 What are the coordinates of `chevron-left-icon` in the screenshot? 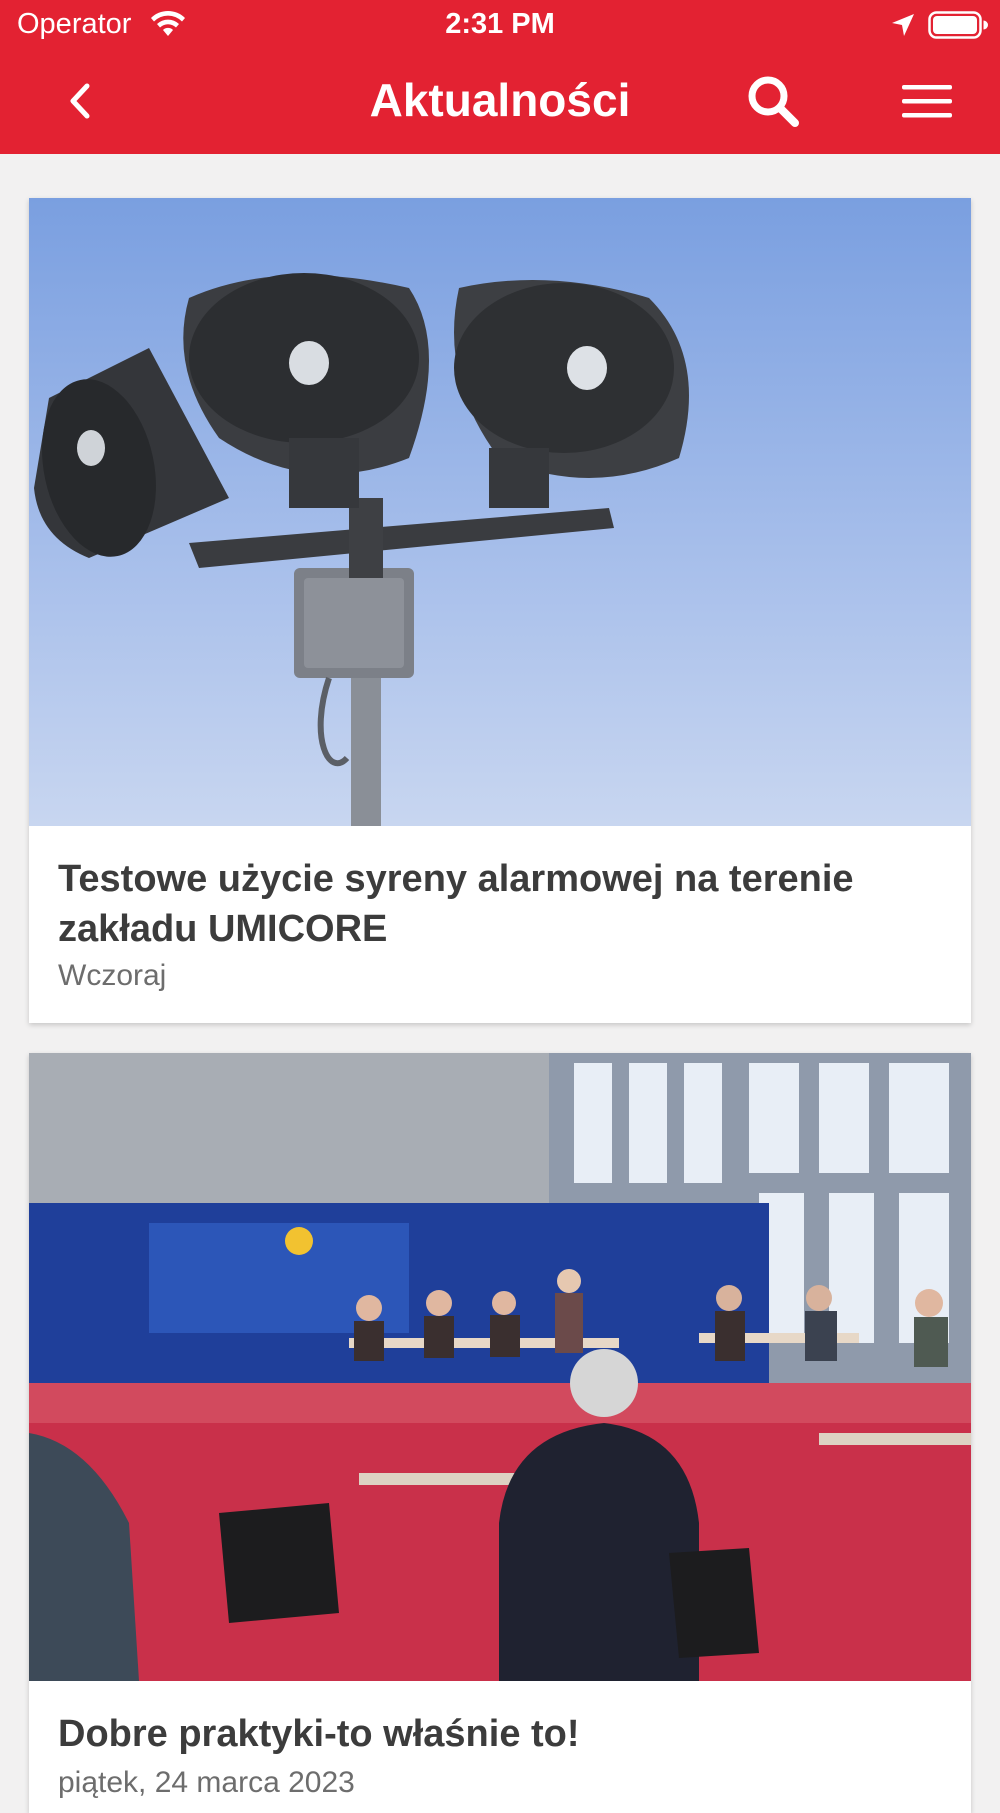 It's located at (80, 101).